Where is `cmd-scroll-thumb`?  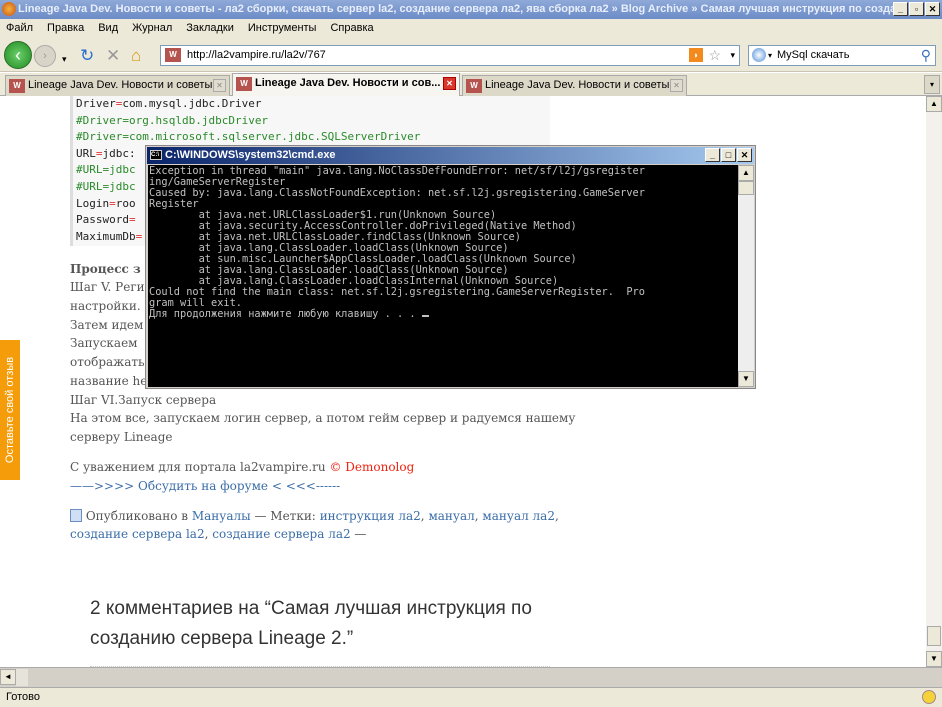
cmd-scroll-thumb is located at coordinates (746, 188).